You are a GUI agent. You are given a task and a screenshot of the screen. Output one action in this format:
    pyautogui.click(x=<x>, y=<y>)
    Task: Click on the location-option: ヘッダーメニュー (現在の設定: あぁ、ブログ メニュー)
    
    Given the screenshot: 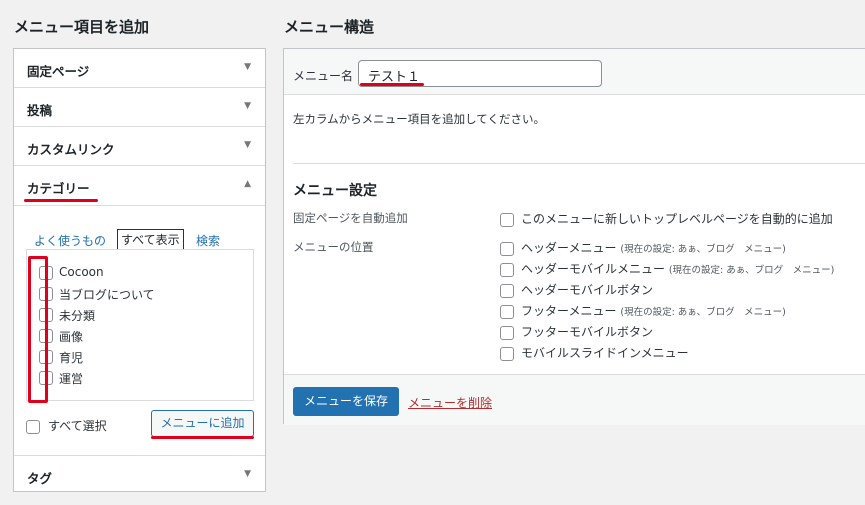 What is the action you would take?
    pyautogui.click(x=643, y=247)
    